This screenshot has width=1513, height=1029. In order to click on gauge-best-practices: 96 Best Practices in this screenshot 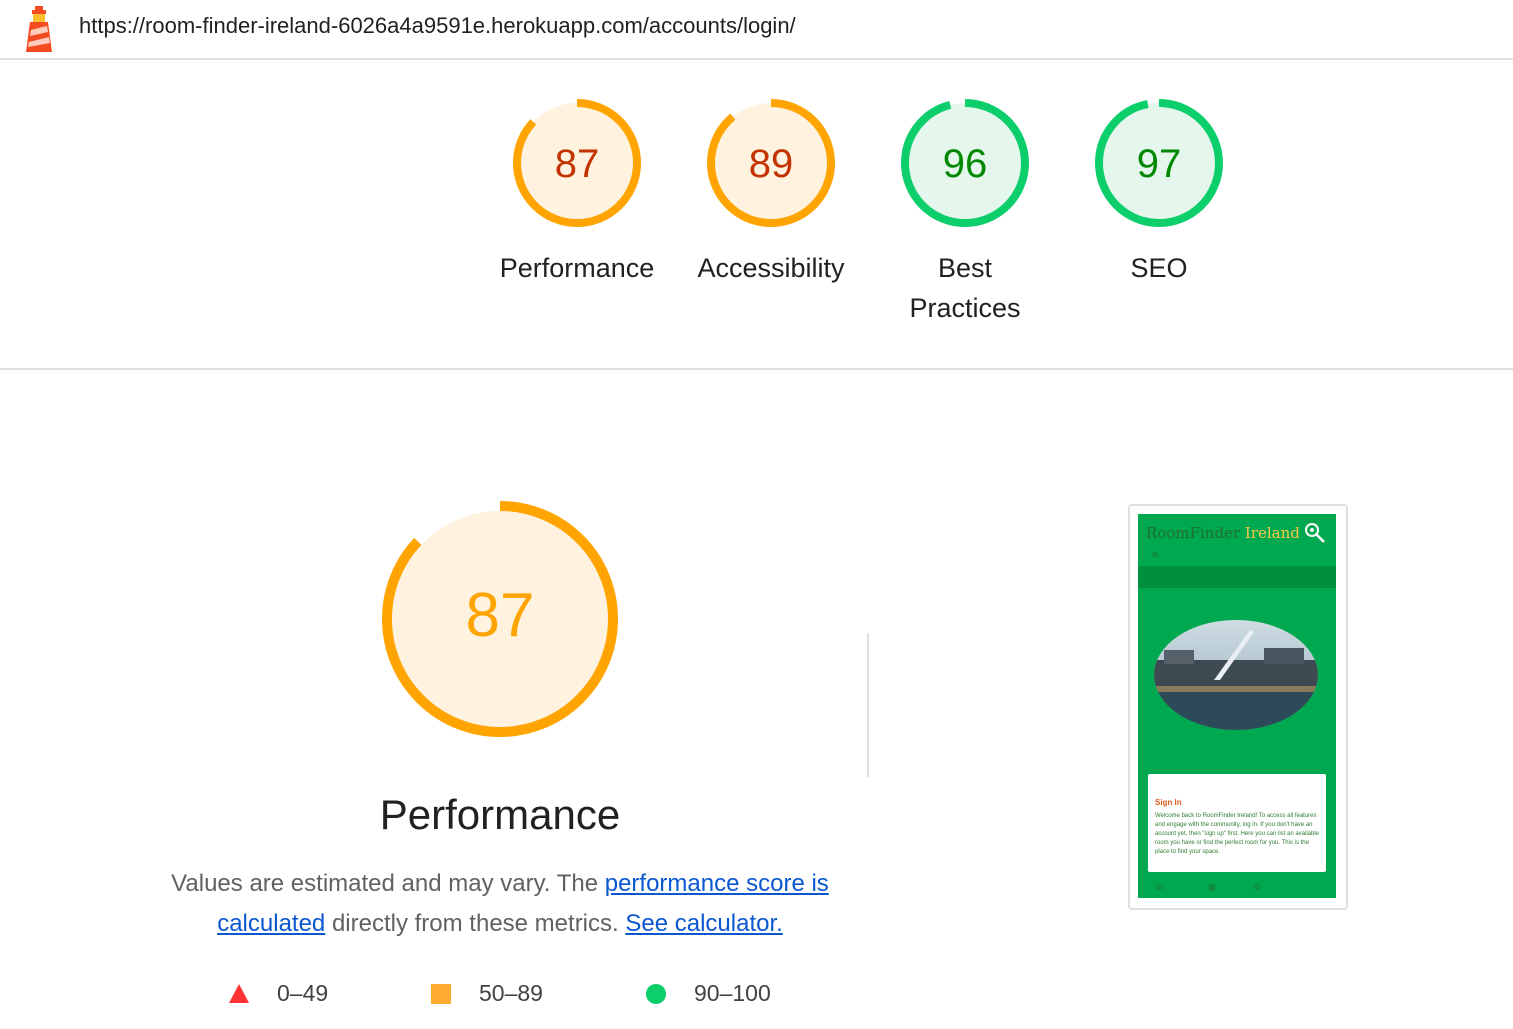, I will do `click(965, 213)`.